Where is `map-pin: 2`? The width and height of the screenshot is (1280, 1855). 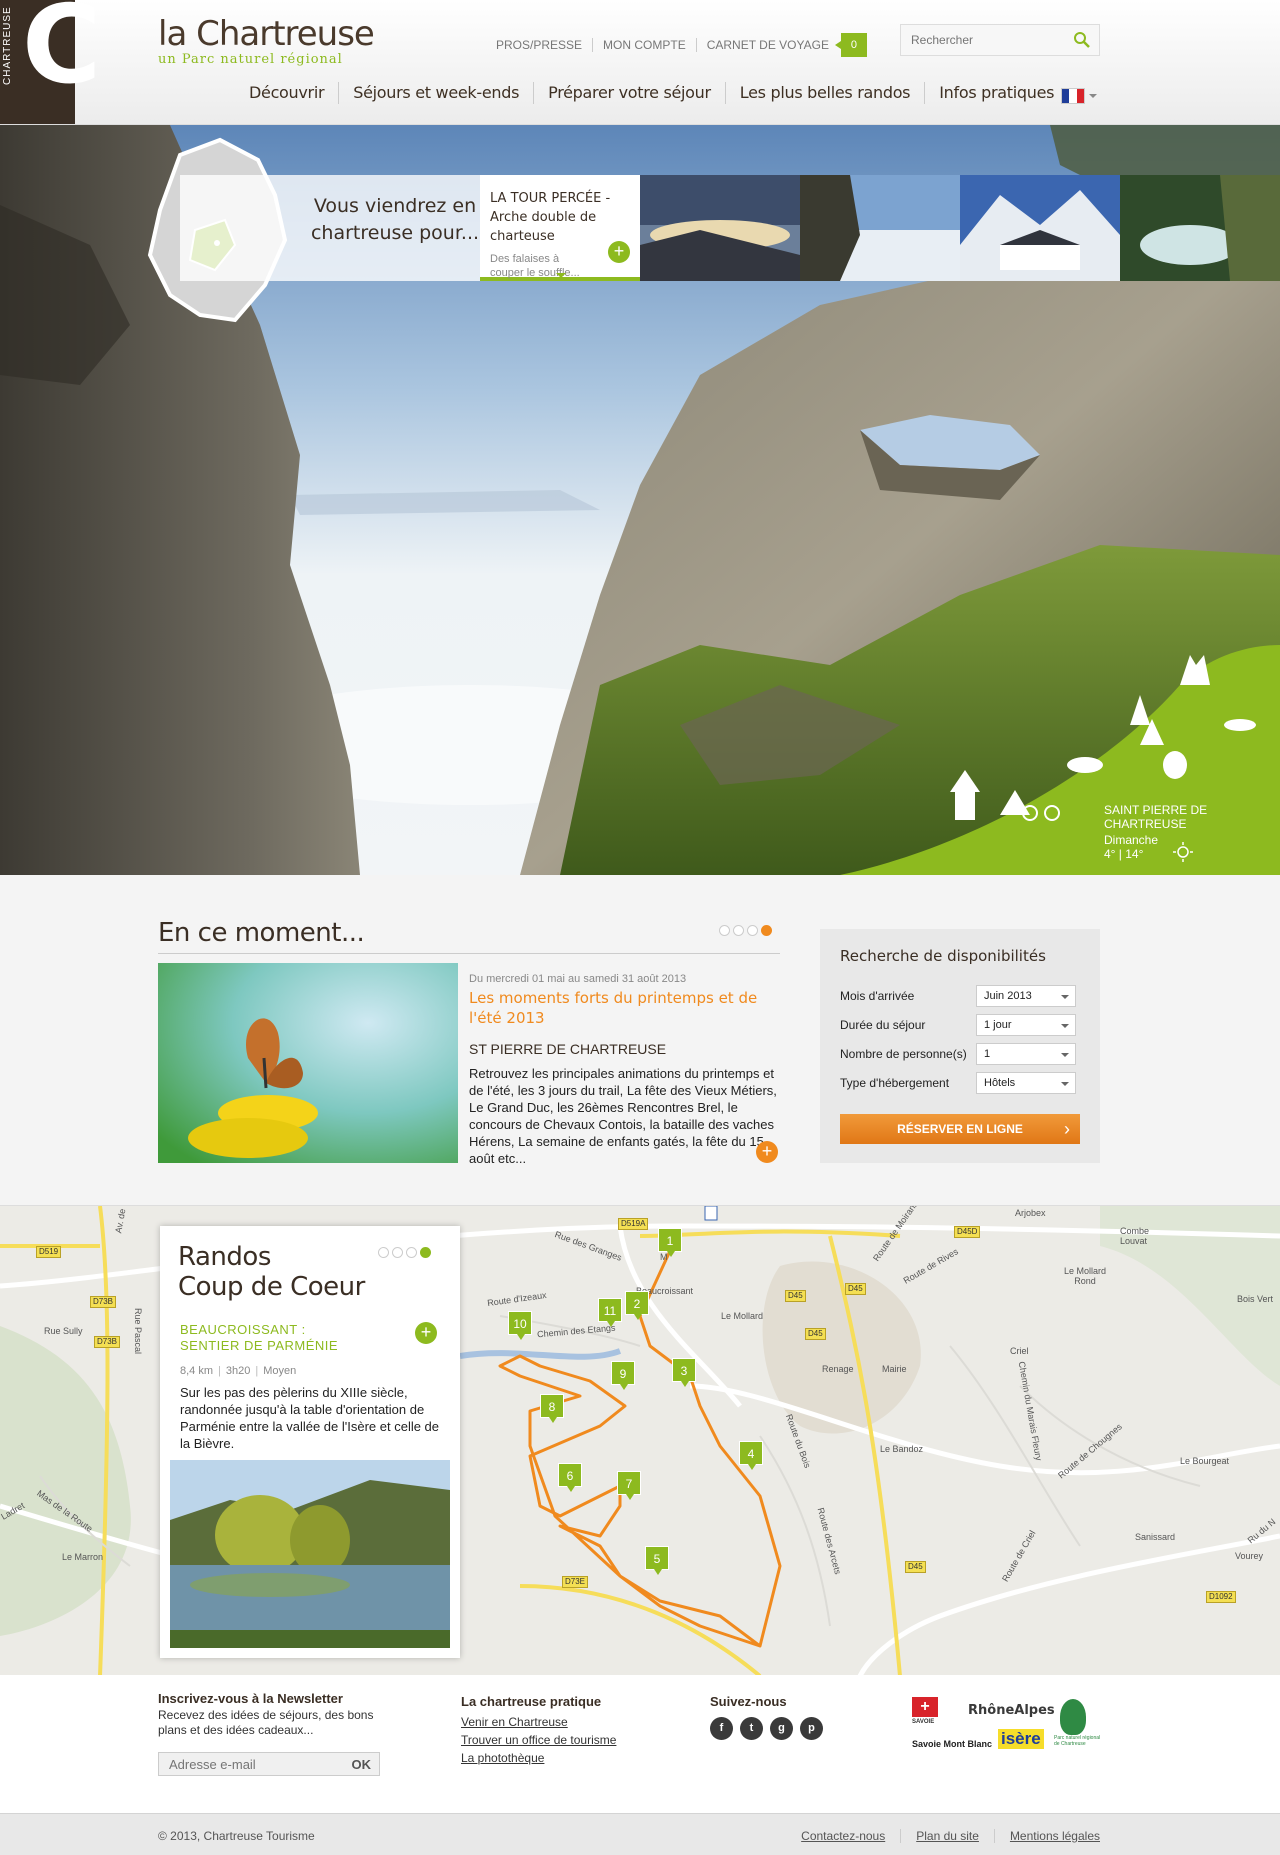 map-pin: 2 is located at coordinates (637, 1305).